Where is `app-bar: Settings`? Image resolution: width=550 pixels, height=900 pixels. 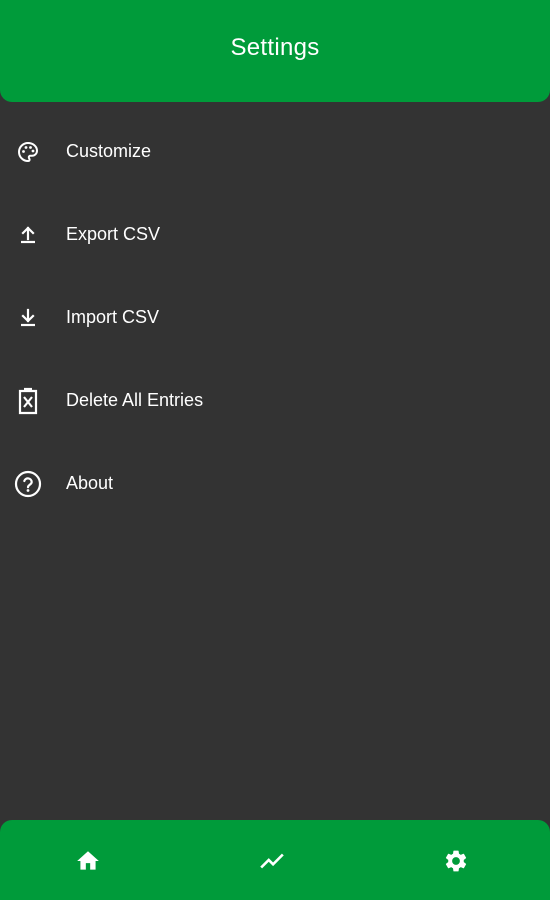 app-bar: Settings is located at coordinates (275, 51).